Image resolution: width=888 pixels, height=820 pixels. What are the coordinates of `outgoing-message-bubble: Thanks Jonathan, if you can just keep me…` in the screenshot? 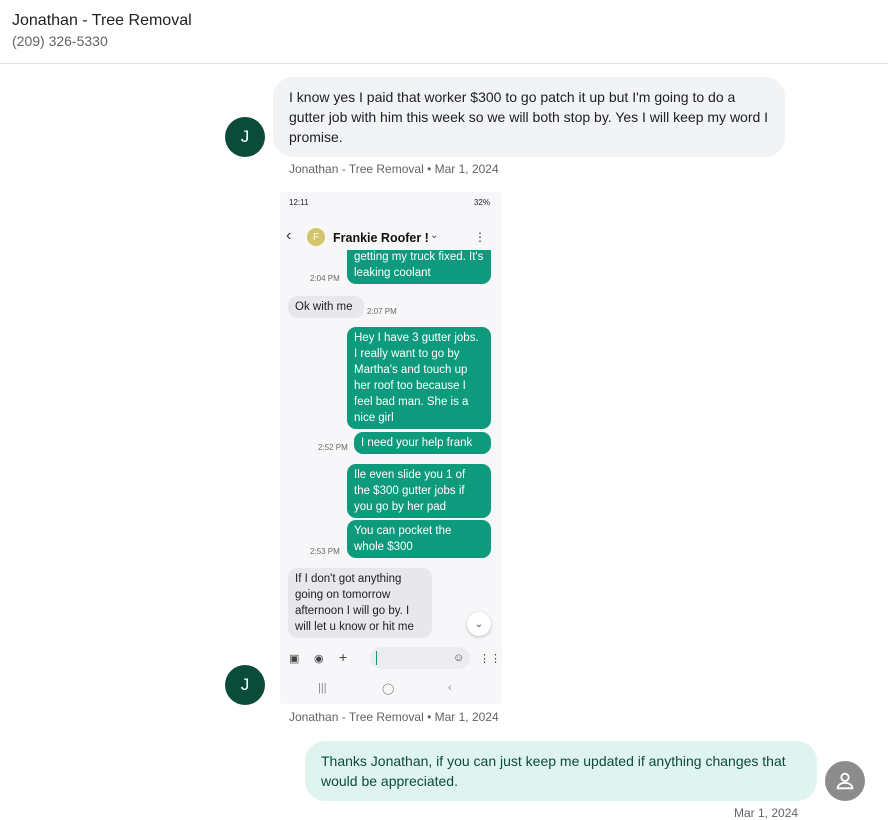 It's located at (561, 771).